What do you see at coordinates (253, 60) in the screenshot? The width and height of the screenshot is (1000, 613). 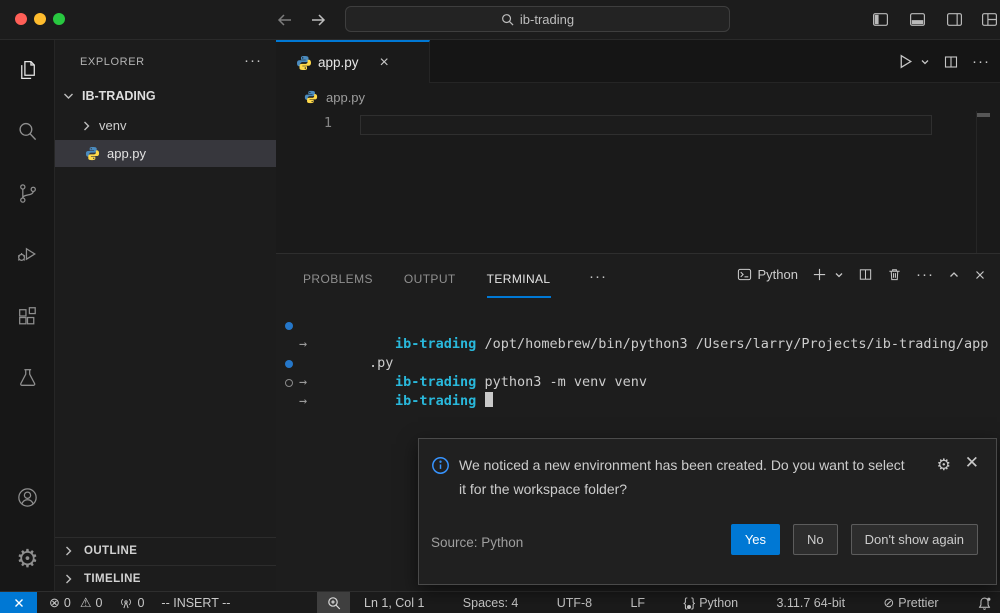 I see `explorer-more-actions-icon: ···` at bounding box center [253, 60].